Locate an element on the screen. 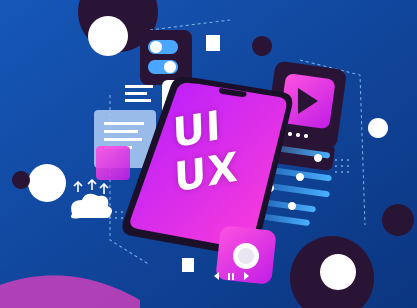  phone-screen-text: UI UX is located at coordinates (218, 148).